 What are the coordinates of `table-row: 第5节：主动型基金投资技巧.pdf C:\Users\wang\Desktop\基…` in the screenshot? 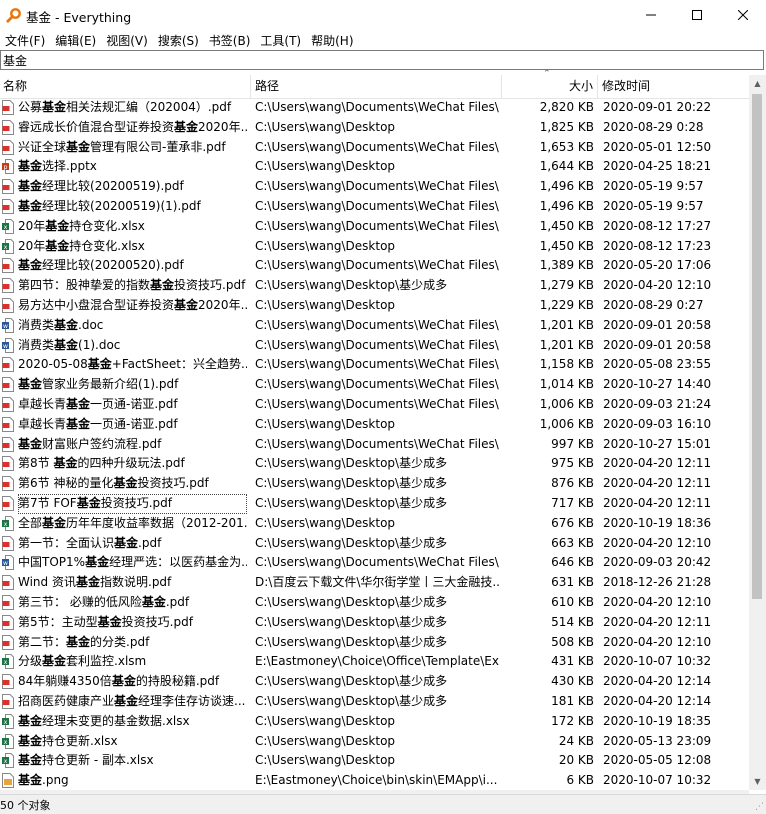 It's located at (374, 623).